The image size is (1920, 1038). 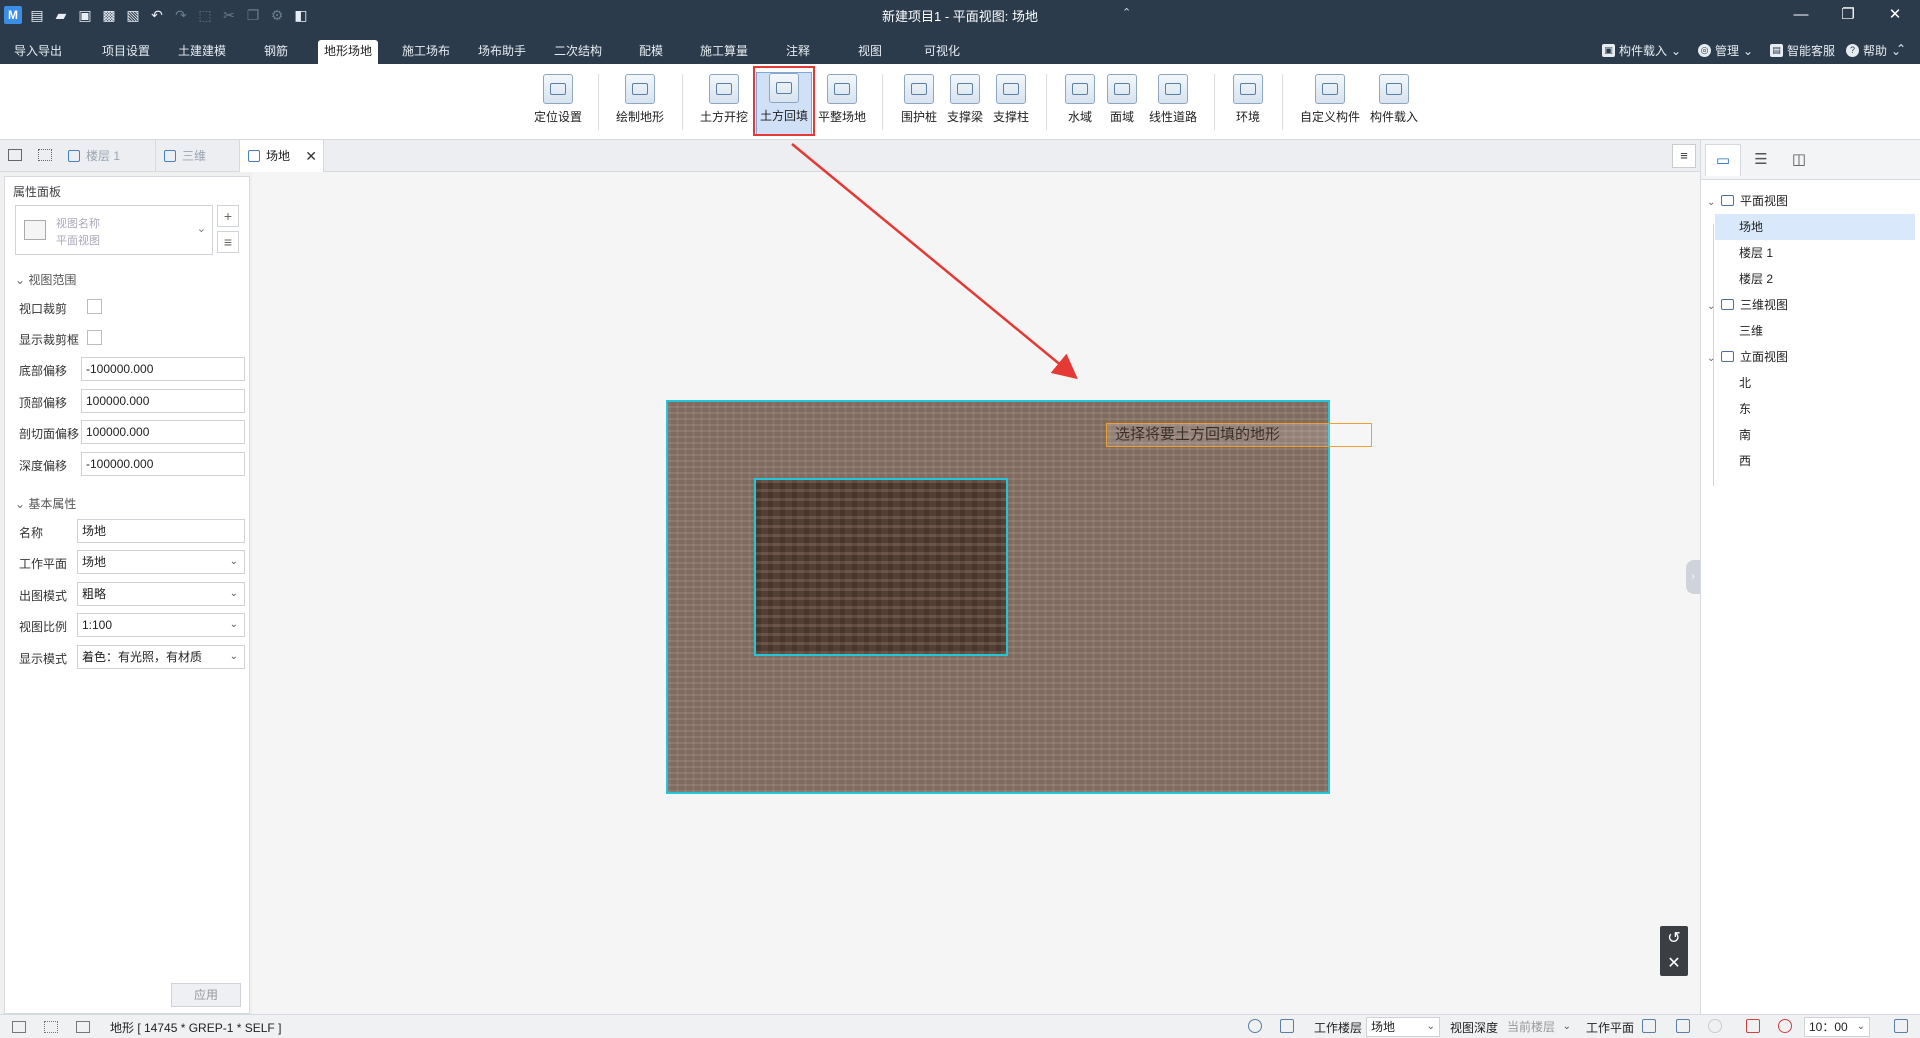 I want to click on depth-offset-row: 深度偏移 -100000.000, so click(x=130, y=464).